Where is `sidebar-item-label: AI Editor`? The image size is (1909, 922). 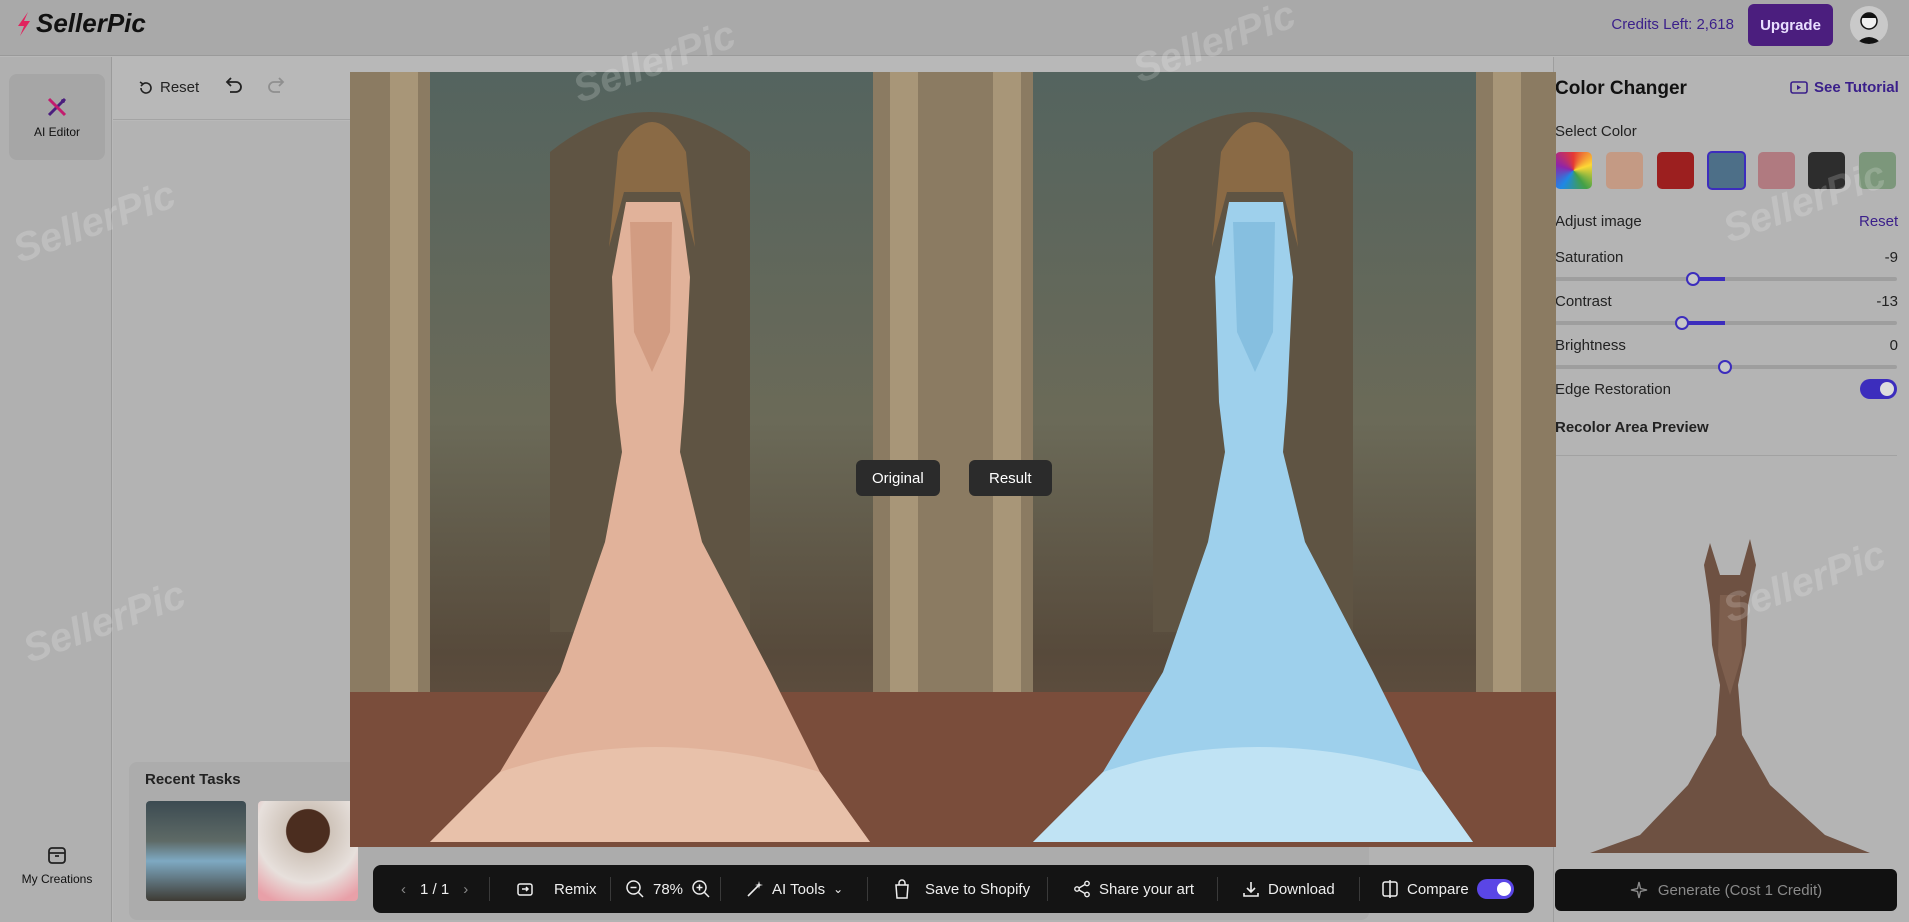
sidebar-item-label: AI Editor is located at coordinates (57, 132).